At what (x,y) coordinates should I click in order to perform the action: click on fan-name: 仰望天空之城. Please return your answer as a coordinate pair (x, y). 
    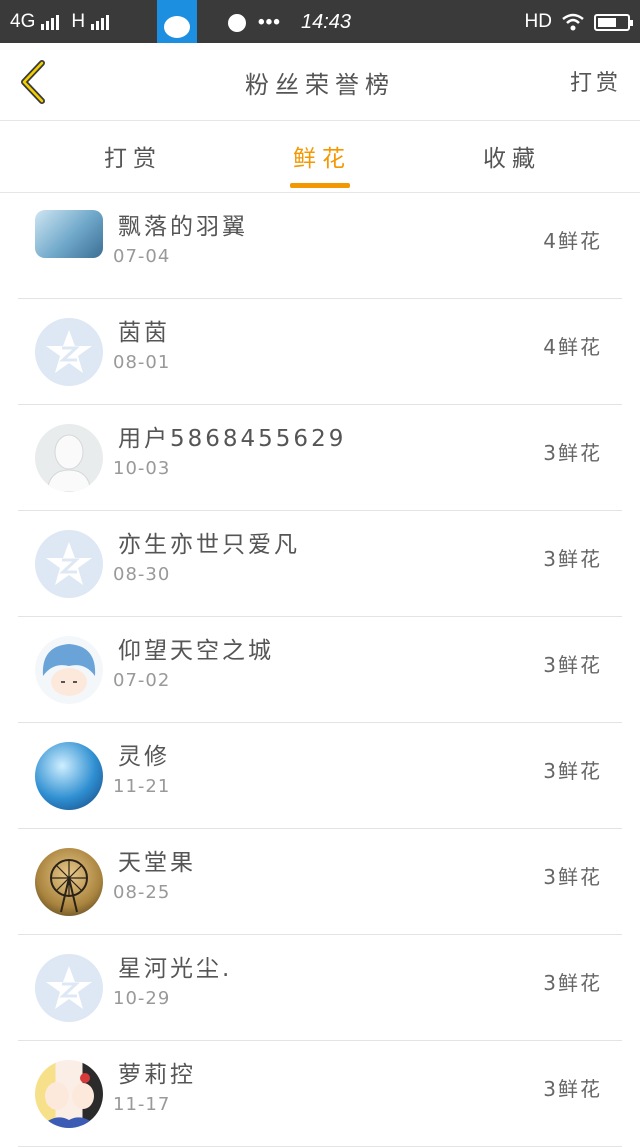
    Looking at the image, I should click on (196, 651).